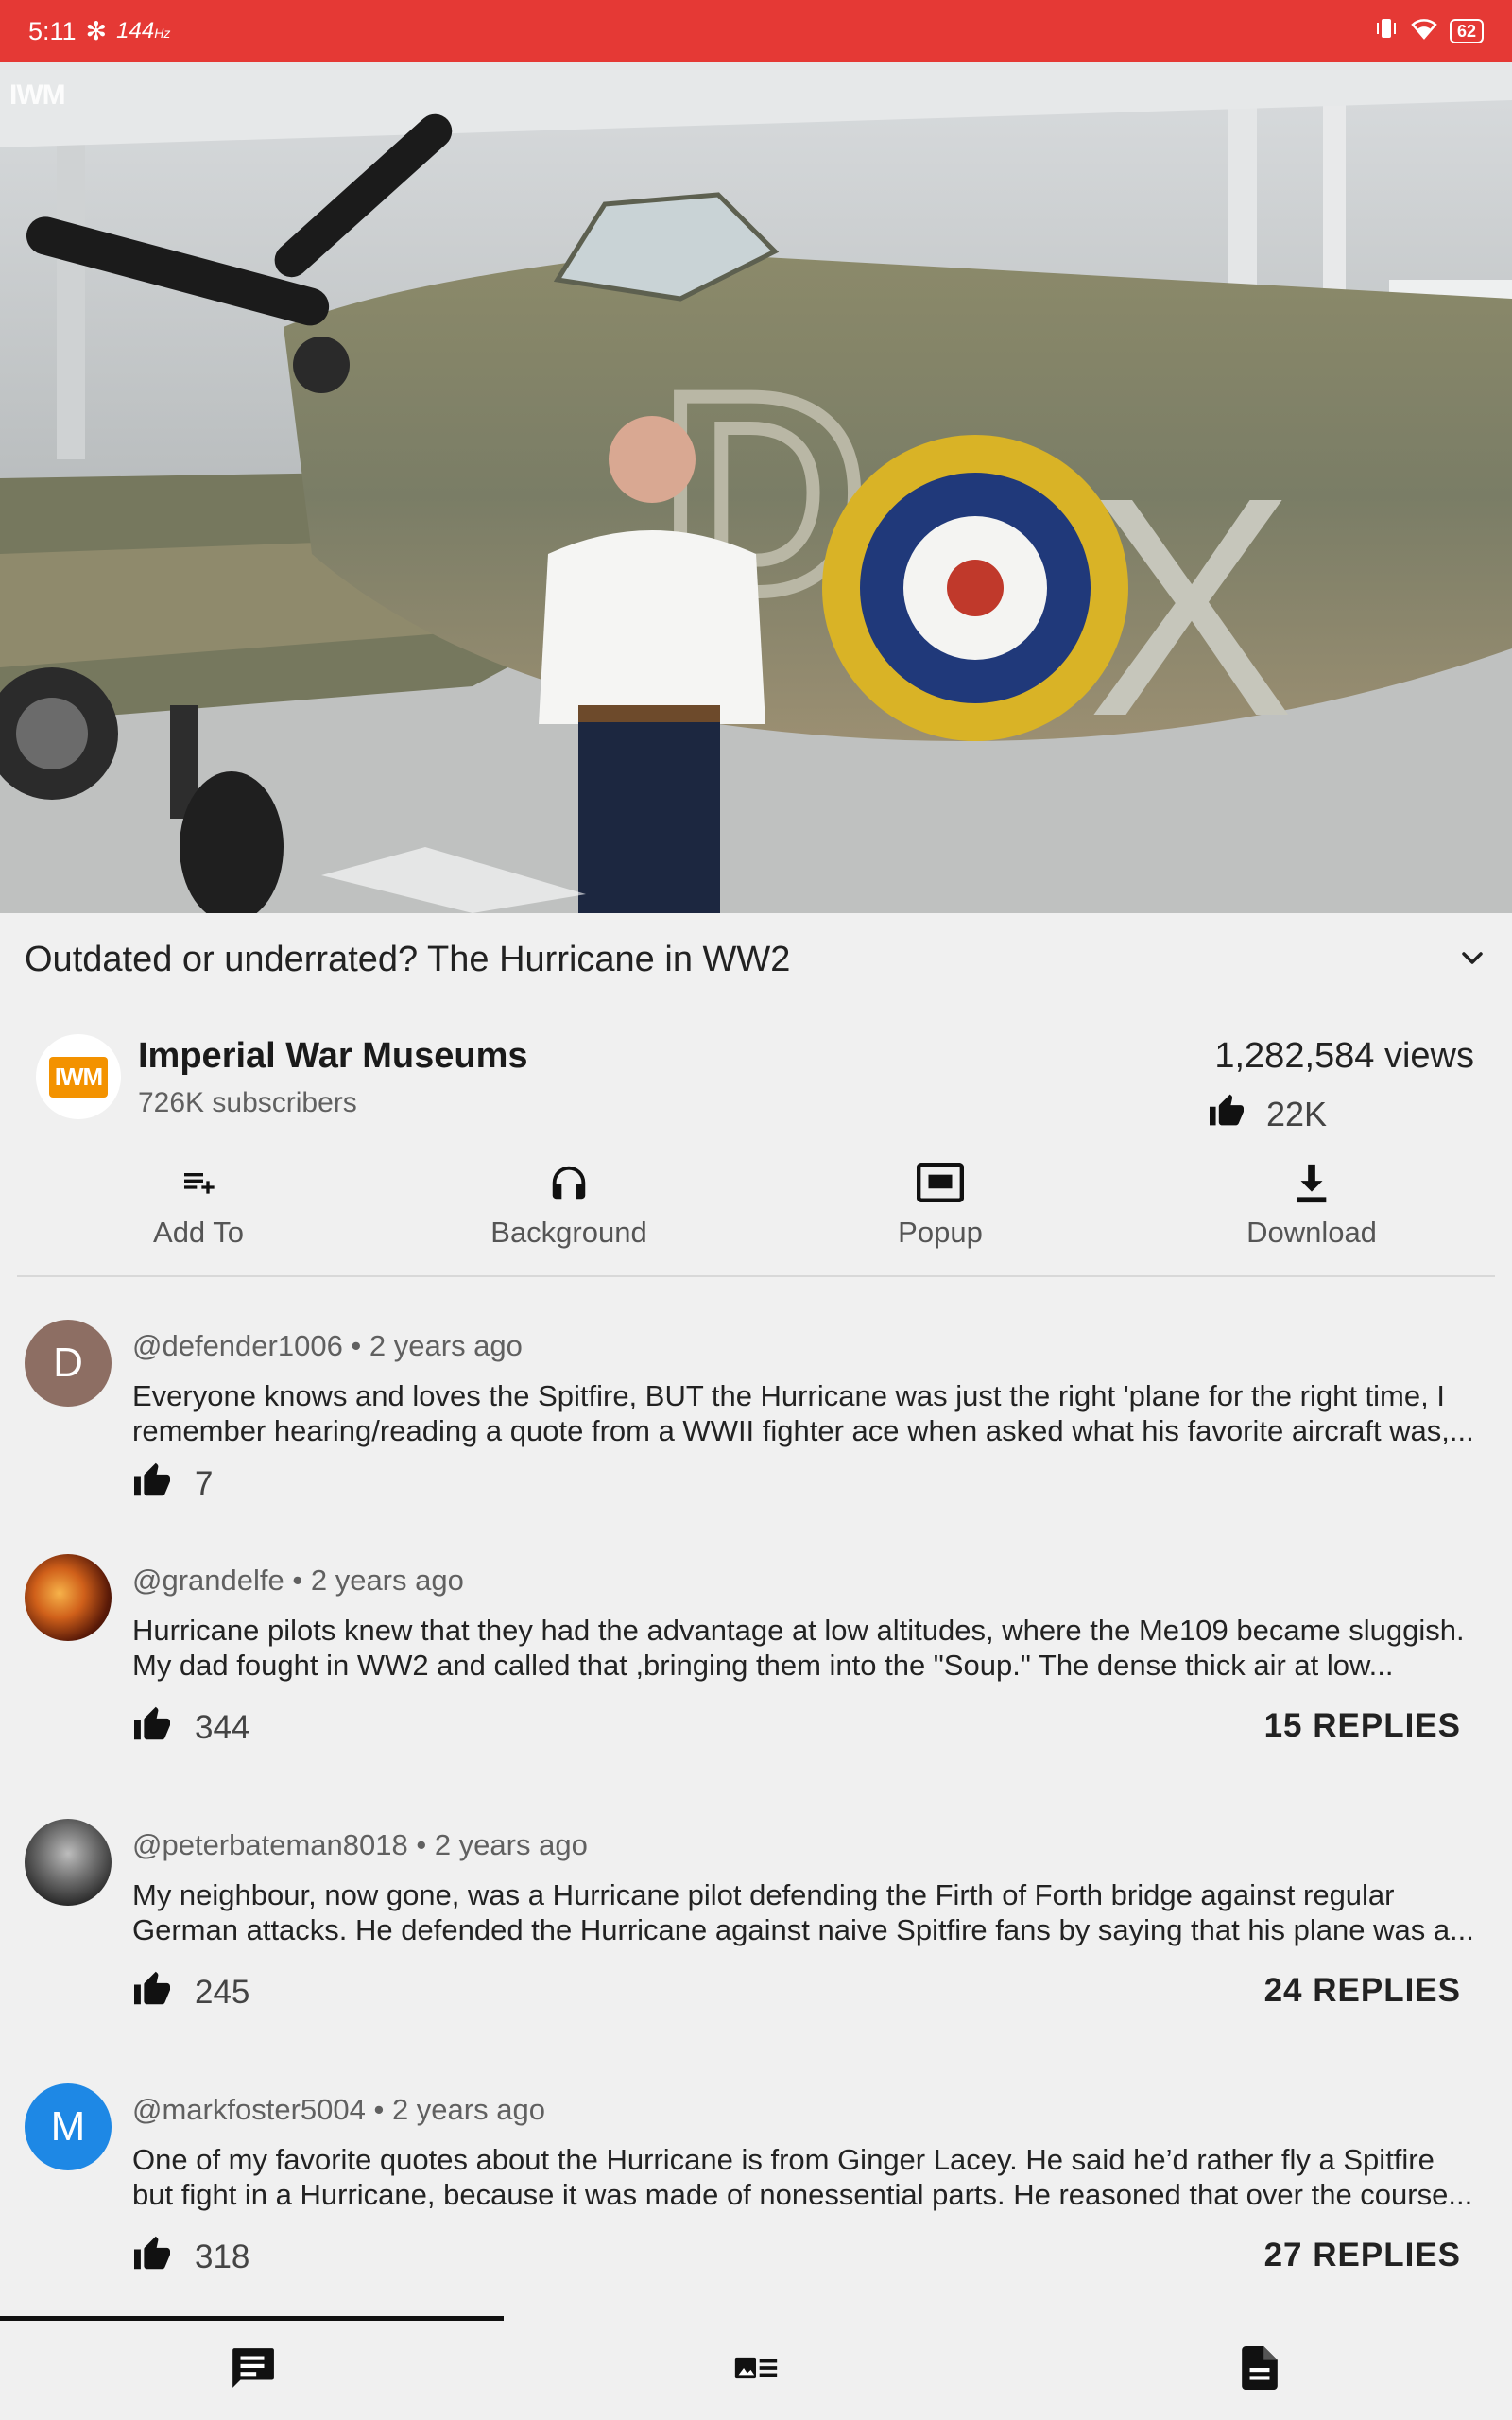 The image size is (1512, 2420). Describe the element at coordinates (1386, 32) in the screenshot. I see `vibrate-icon` at that location.